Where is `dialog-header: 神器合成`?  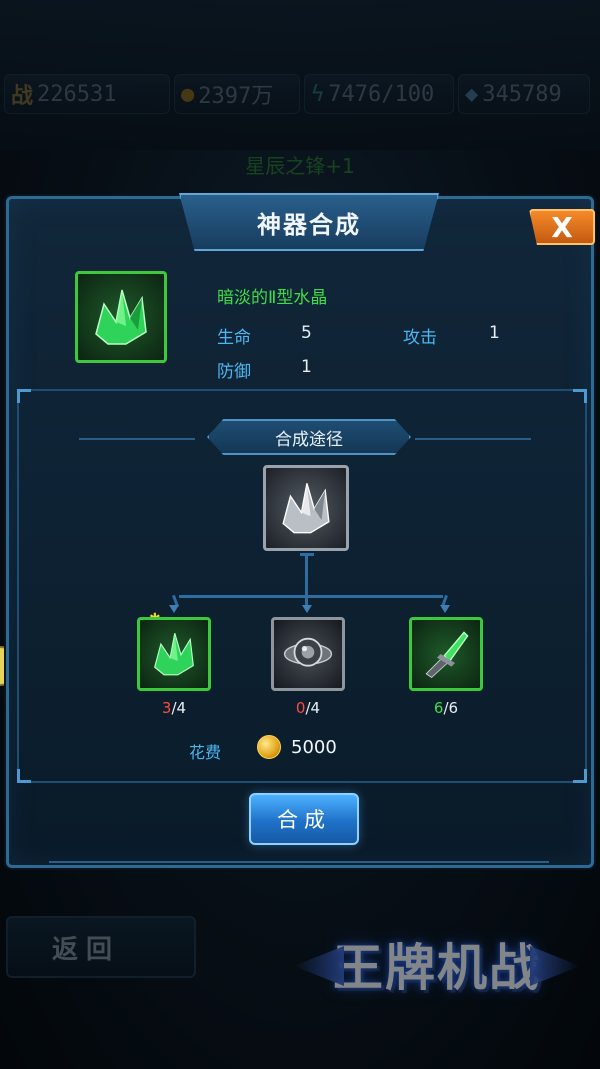 dialog-header: 神器合成 is located at coordinates (309, 222).